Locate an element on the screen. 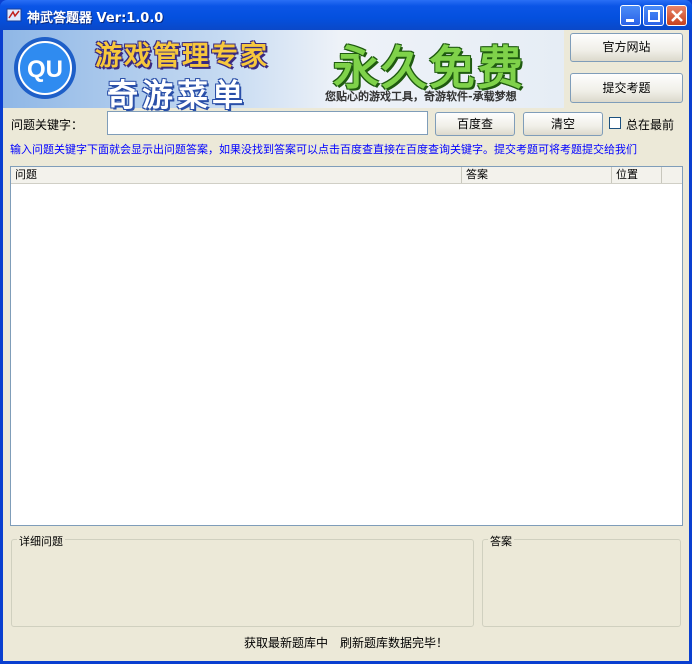  status-text: 获取最新题库中 刷新题库数据完毕！ is located at coordinates (346, 643).